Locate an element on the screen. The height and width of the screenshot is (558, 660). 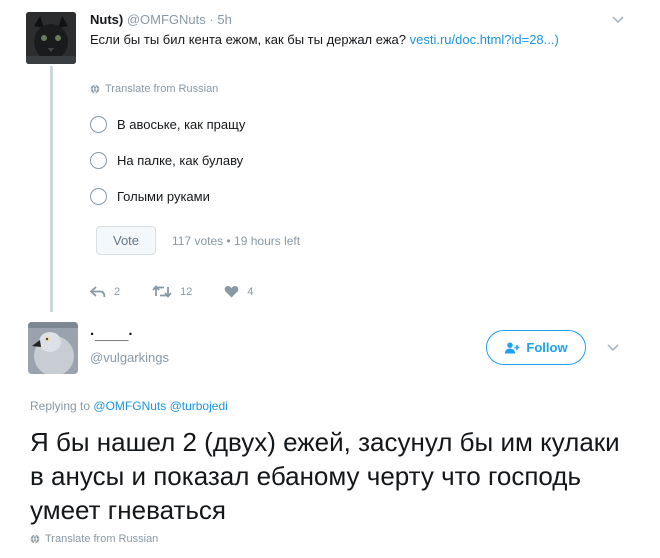
poll-option: Голыми руками is located at coordinates (150, 196).